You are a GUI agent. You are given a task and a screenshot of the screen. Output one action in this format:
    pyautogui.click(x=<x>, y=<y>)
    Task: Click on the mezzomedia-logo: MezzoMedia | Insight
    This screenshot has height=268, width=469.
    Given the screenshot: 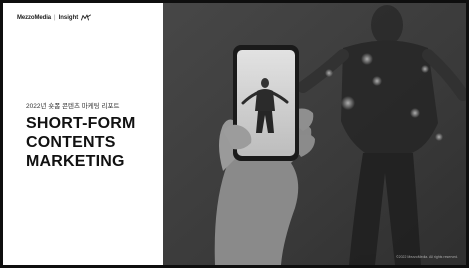 What is the action you would take?
    pyautogui.click(x=54, y=17)
    